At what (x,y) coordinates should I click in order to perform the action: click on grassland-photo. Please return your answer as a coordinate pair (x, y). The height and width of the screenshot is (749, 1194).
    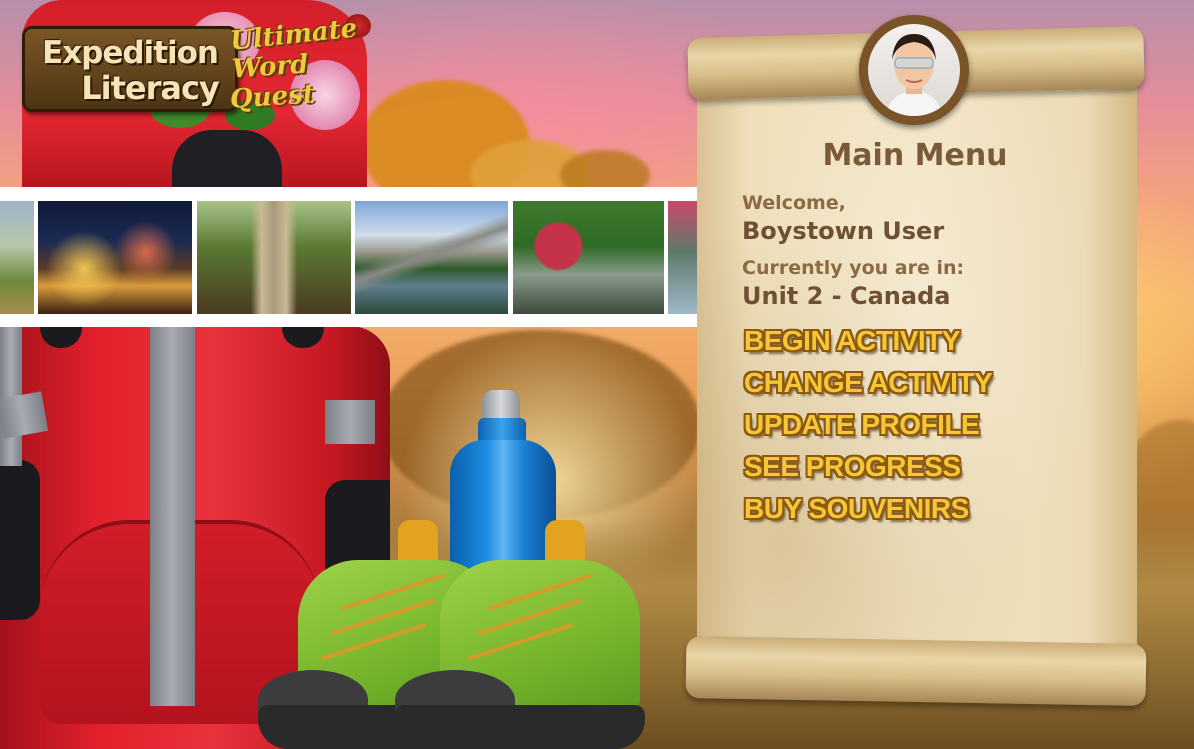
    Looking at the image, I should click on (17, 257).